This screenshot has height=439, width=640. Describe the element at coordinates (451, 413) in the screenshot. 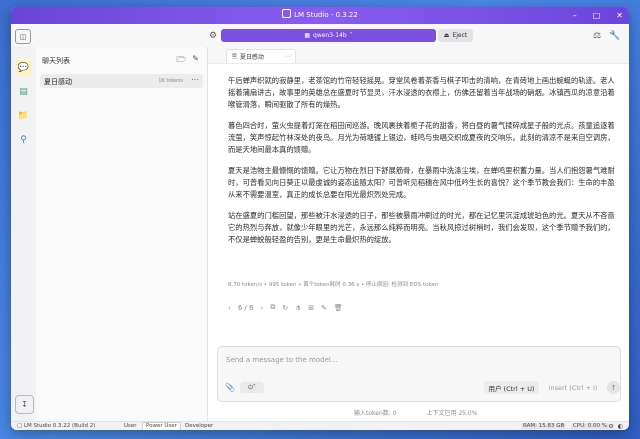

I see `context-usage: 上下文已用 25.0%` at that location.